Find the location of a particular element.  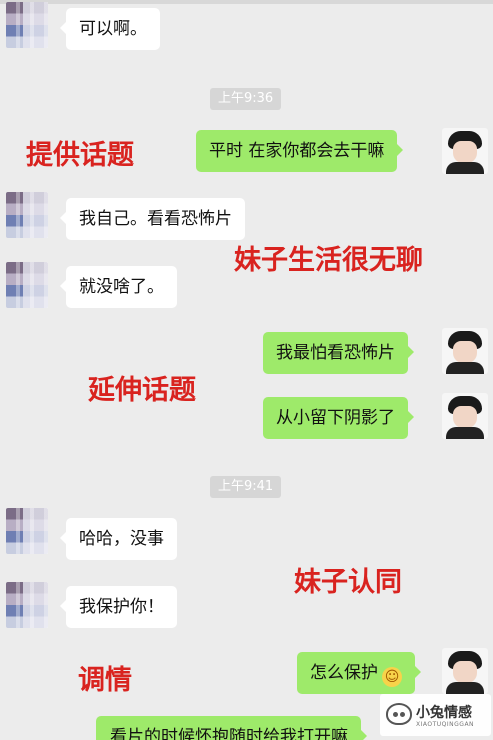

annotation-label: 提供话题 is located at coordinates (80, 155).